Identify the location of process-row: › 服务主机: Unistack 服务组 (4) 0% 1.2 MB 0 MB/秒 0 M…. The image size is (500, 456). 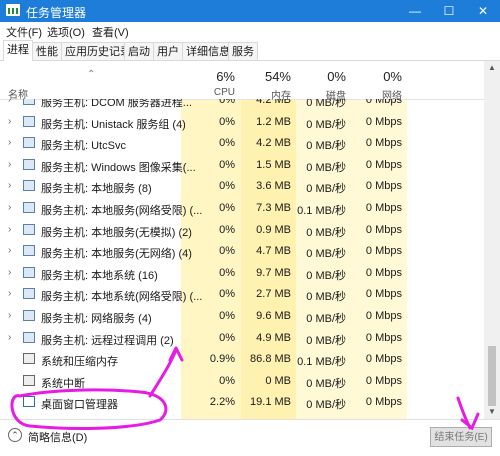
(242, 122).